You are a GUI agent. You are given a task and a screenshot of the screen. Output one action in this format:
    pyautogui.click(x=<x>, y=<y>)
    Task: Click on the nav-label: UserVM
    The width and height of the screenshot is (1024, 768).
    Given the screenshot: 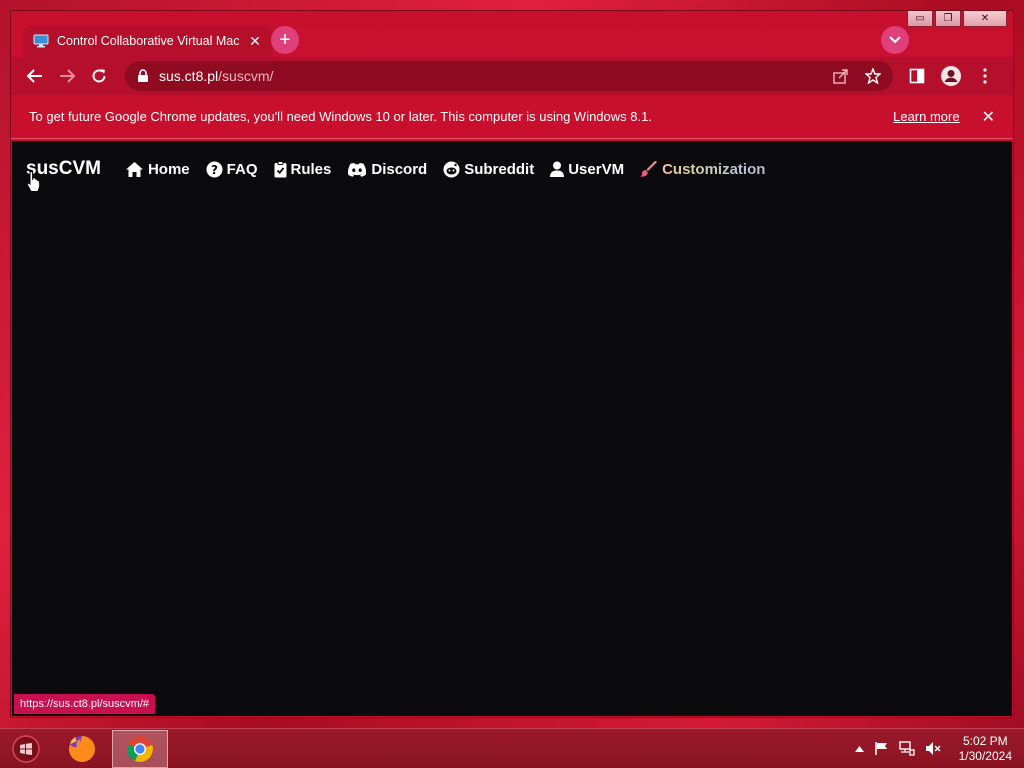 What is the action you would take?
    pyautogui.click(x=596, y=169)
    